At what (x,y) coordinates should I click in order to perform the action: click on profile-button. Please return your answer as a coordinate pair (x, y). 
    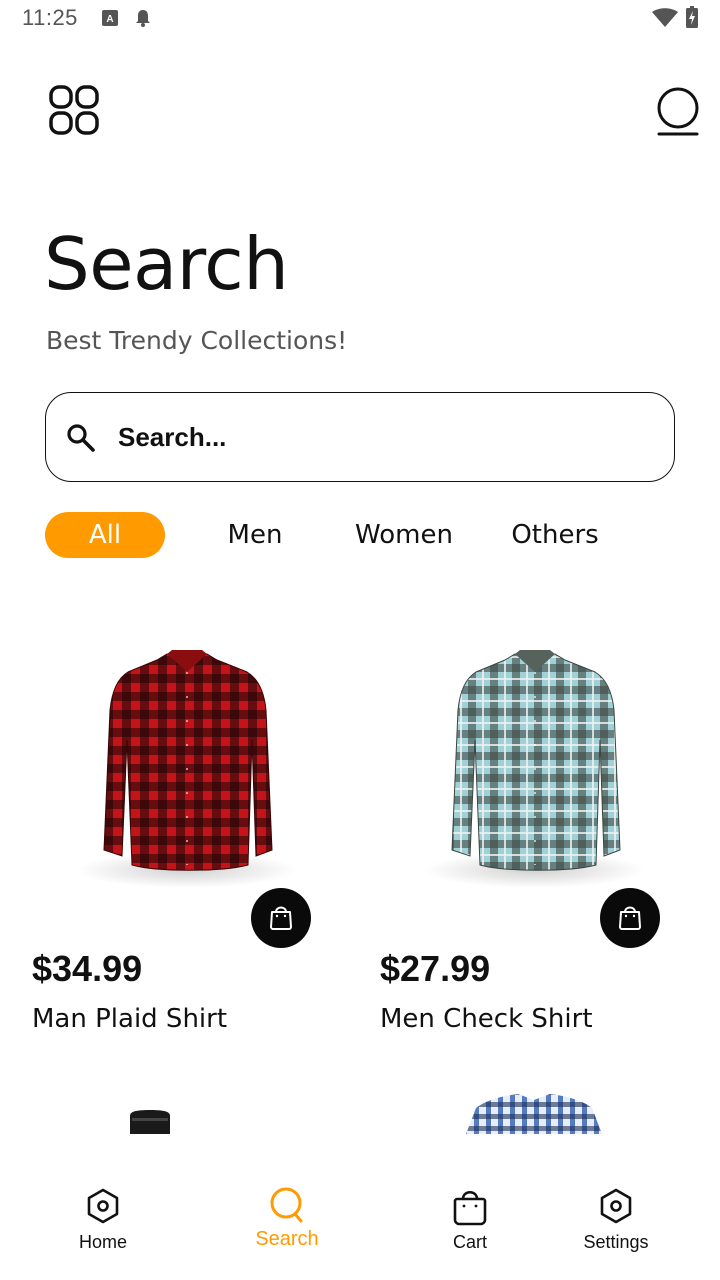
    Looking at the image, I should click on (678, 112).